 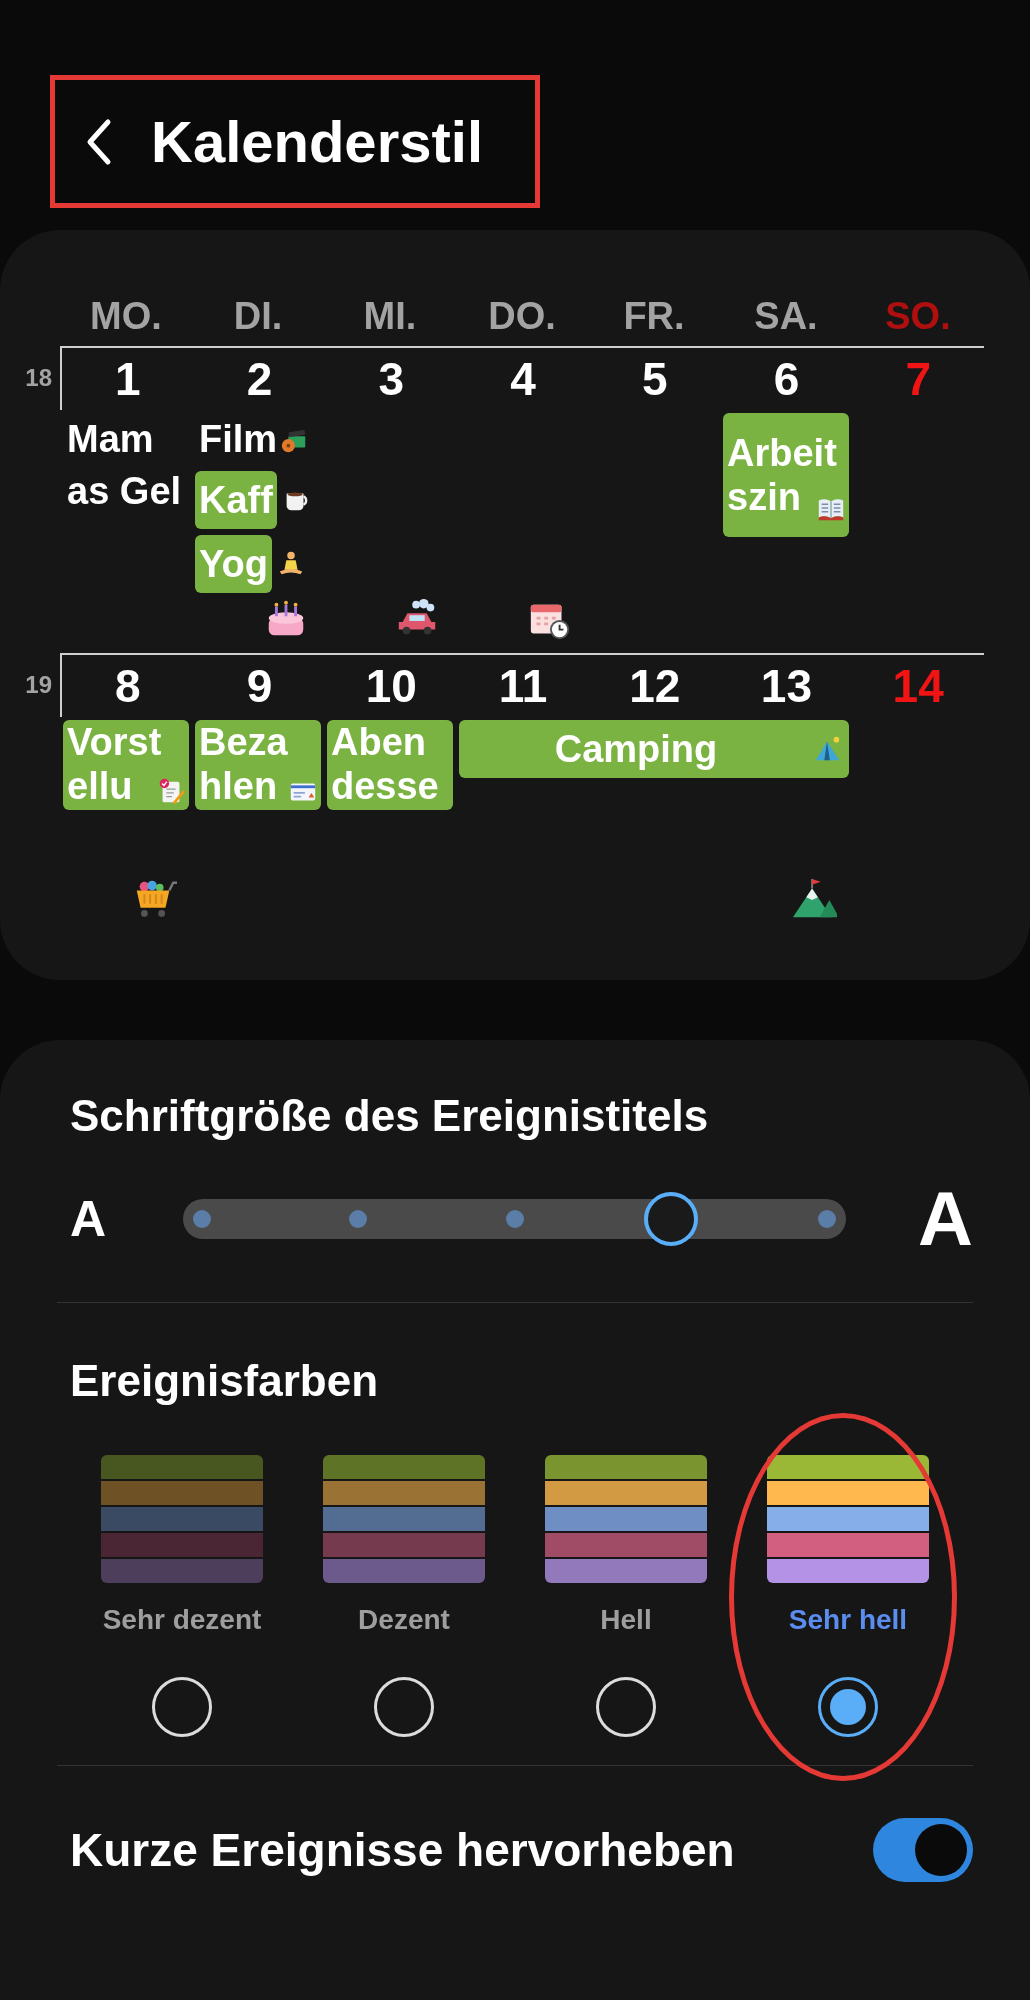 I want to click on event-chip: Vorst ellu, so click(x=126, y=765).